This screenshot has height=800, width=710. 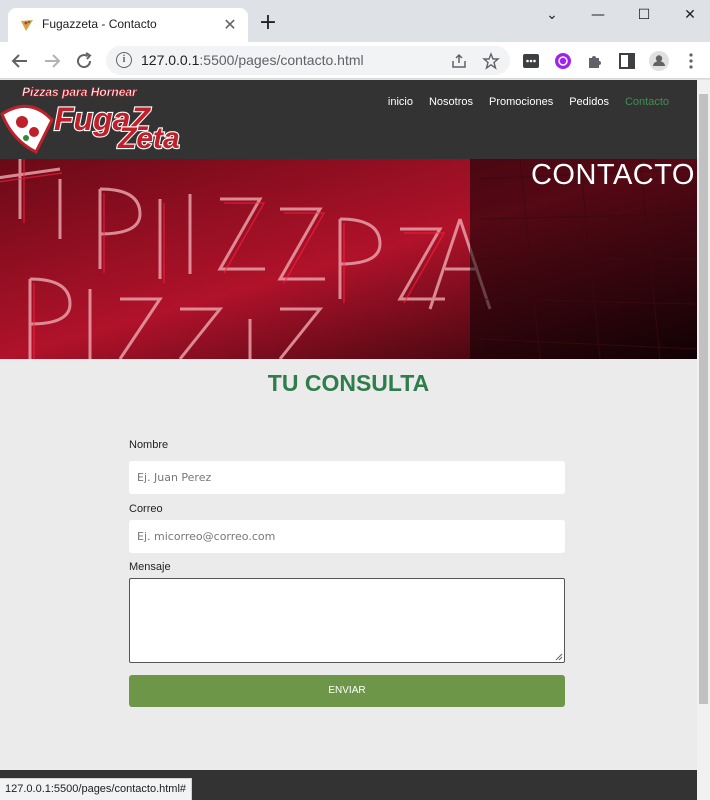 I want to click on share-icon, so click(x=459, y=61).